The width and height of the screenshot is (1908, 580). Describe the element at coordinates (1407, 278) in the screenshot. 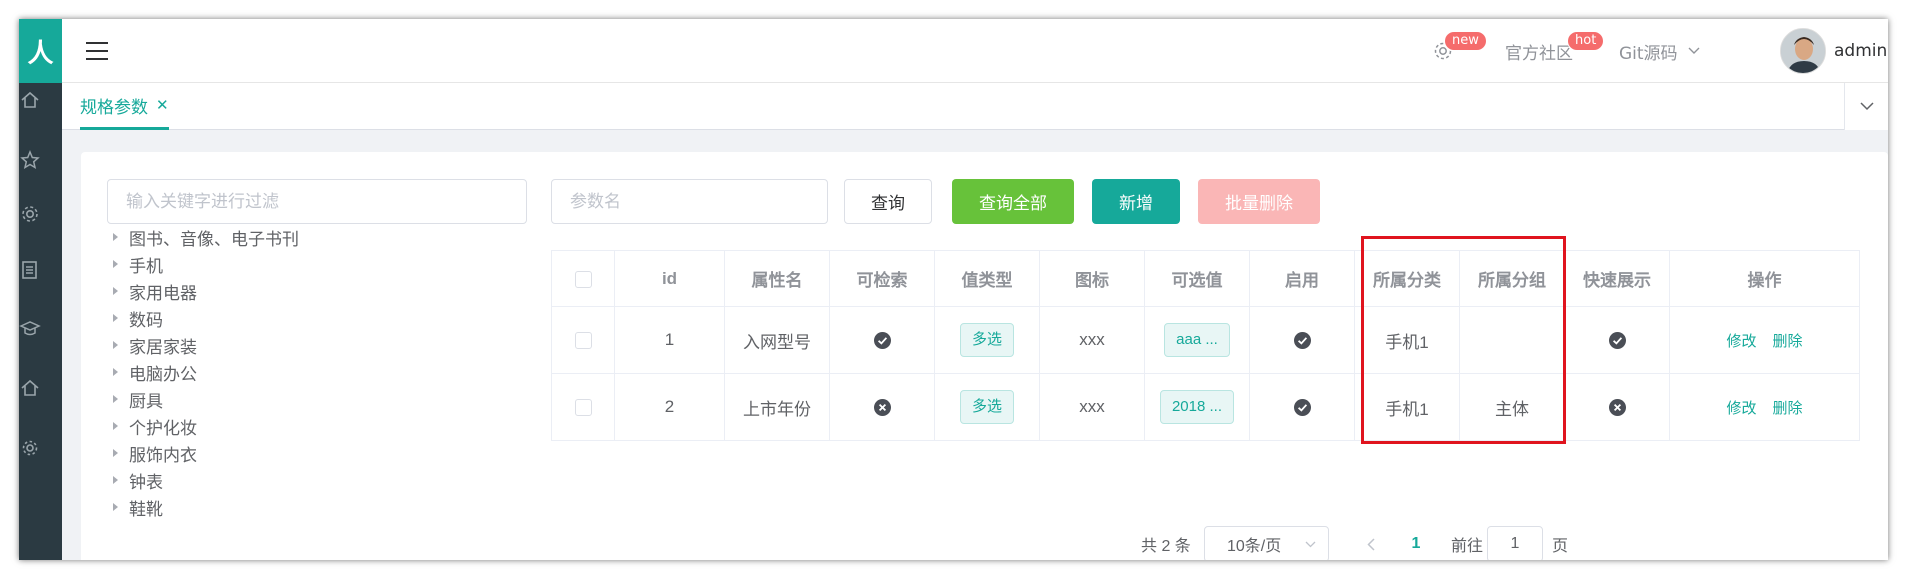

I see `column-header: 所属分类` at that location.